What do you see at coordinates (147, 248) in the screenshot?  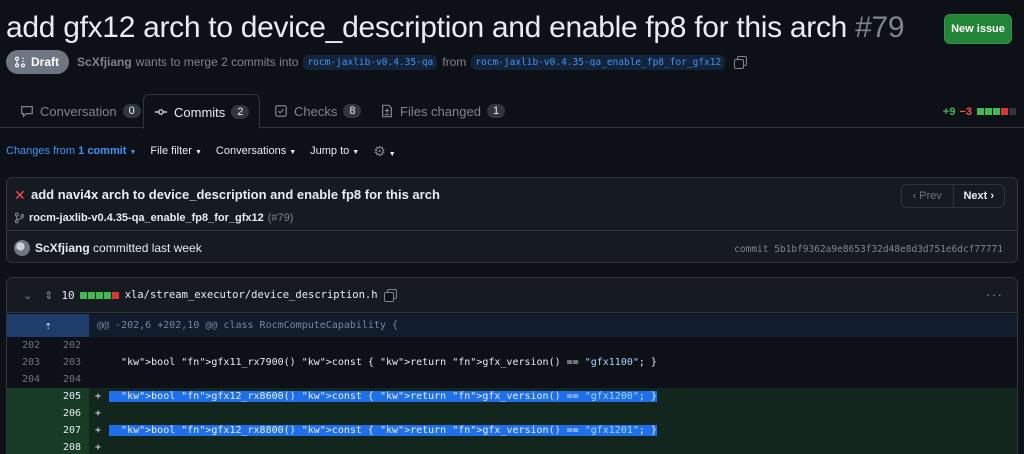 I see `committed-text: committed last week` at bounding box center [147, 248].